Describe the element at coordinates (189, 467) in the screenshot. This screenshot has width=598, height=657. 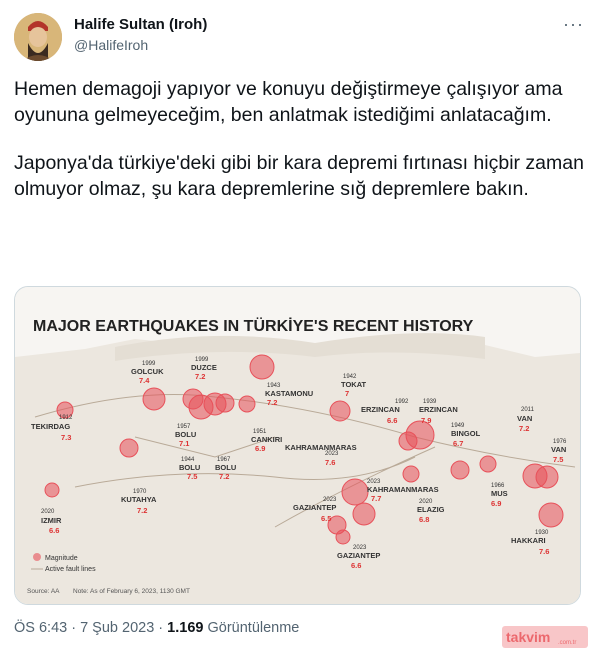
I see `quake-place-bolu-1944: BOLU` at that location.